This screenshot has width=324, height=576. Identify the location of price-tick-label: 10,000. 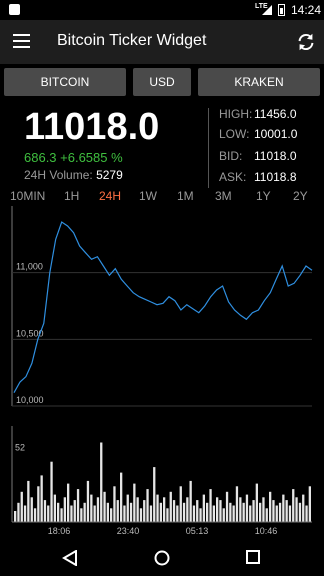
(30, 400).